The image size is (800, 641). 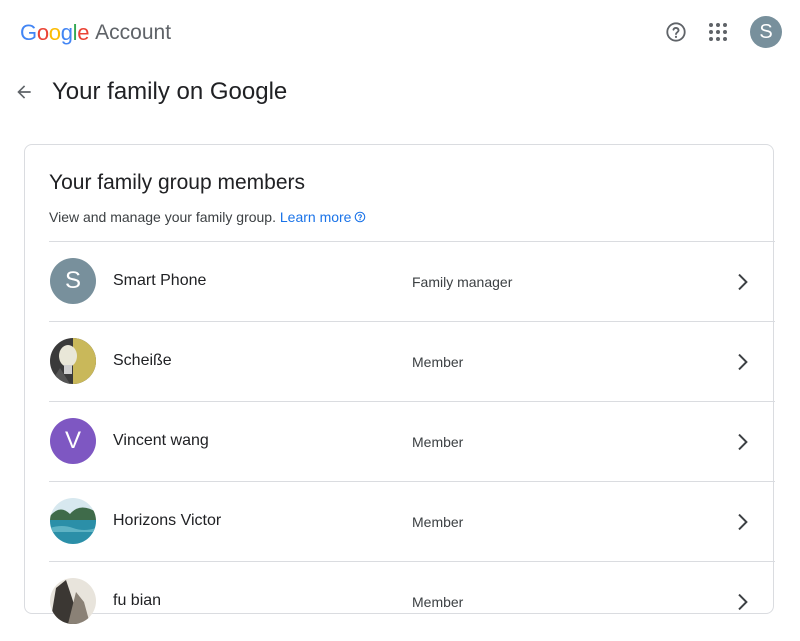 I want to click on member-row: V Vincent wang Member, so click(x=412, y=441).